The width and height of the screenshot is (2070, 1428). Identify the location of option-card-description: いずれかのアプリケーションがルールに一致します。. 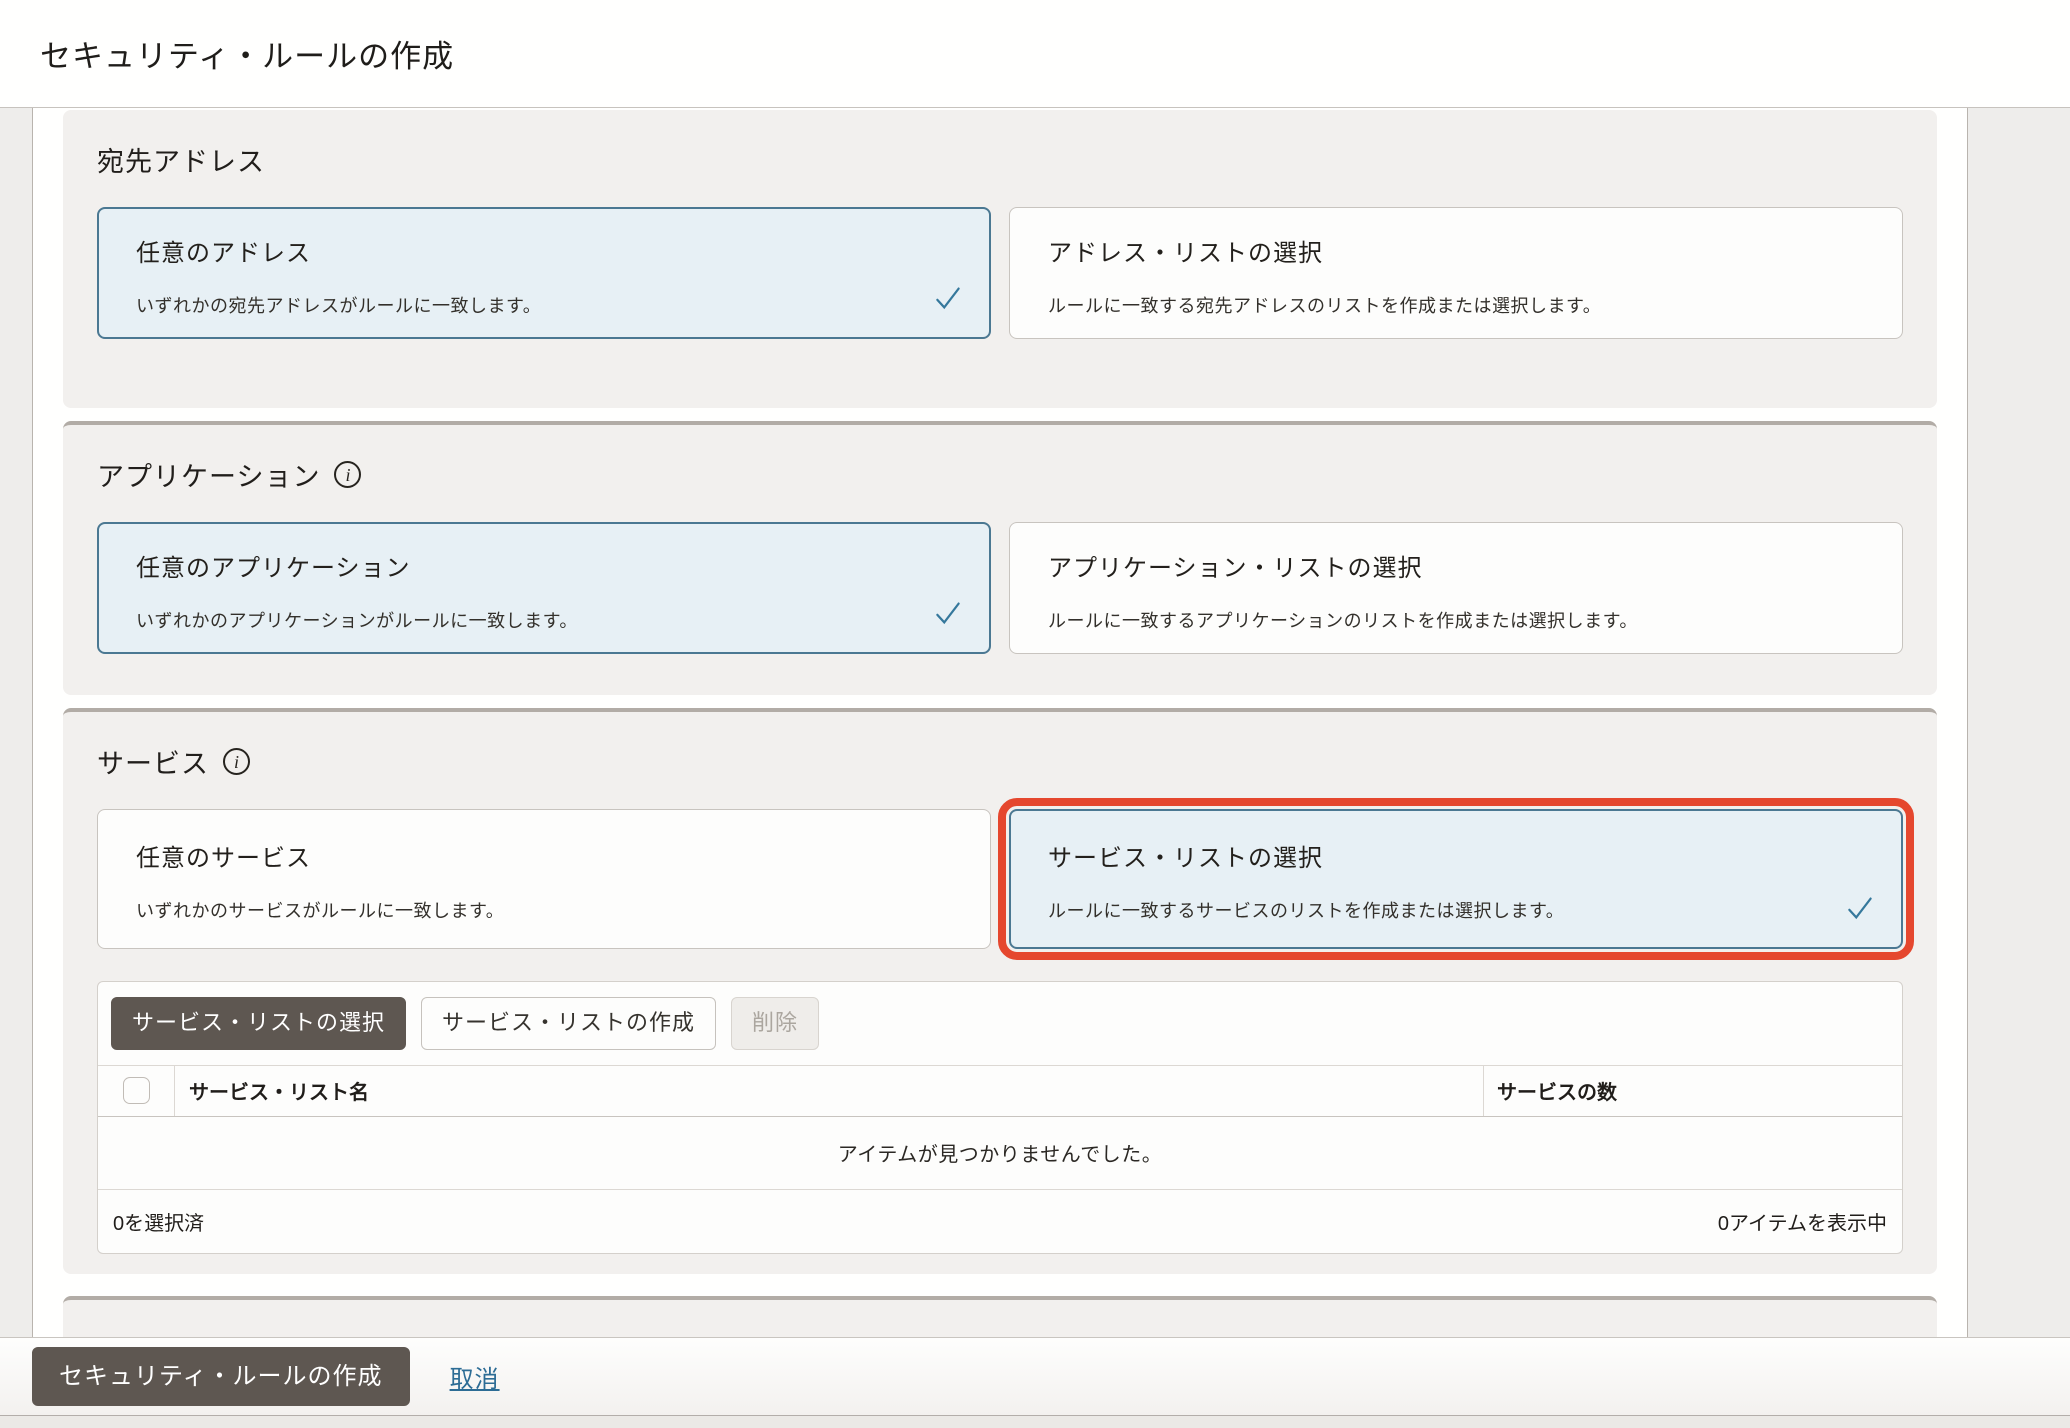
(357, 621).